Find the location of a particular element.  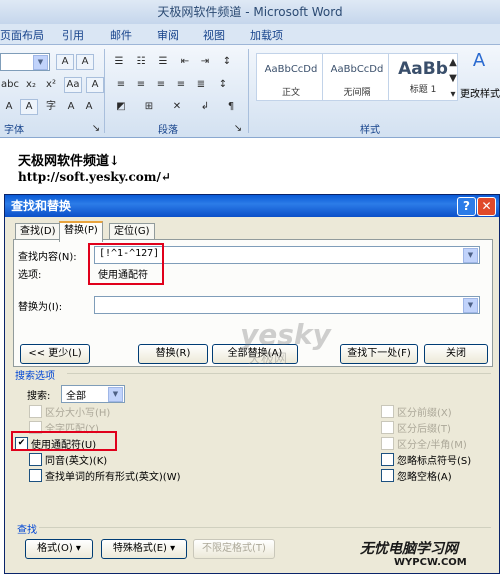

multilevel-list-icon: ☰ is located at coordinates (163, 62).